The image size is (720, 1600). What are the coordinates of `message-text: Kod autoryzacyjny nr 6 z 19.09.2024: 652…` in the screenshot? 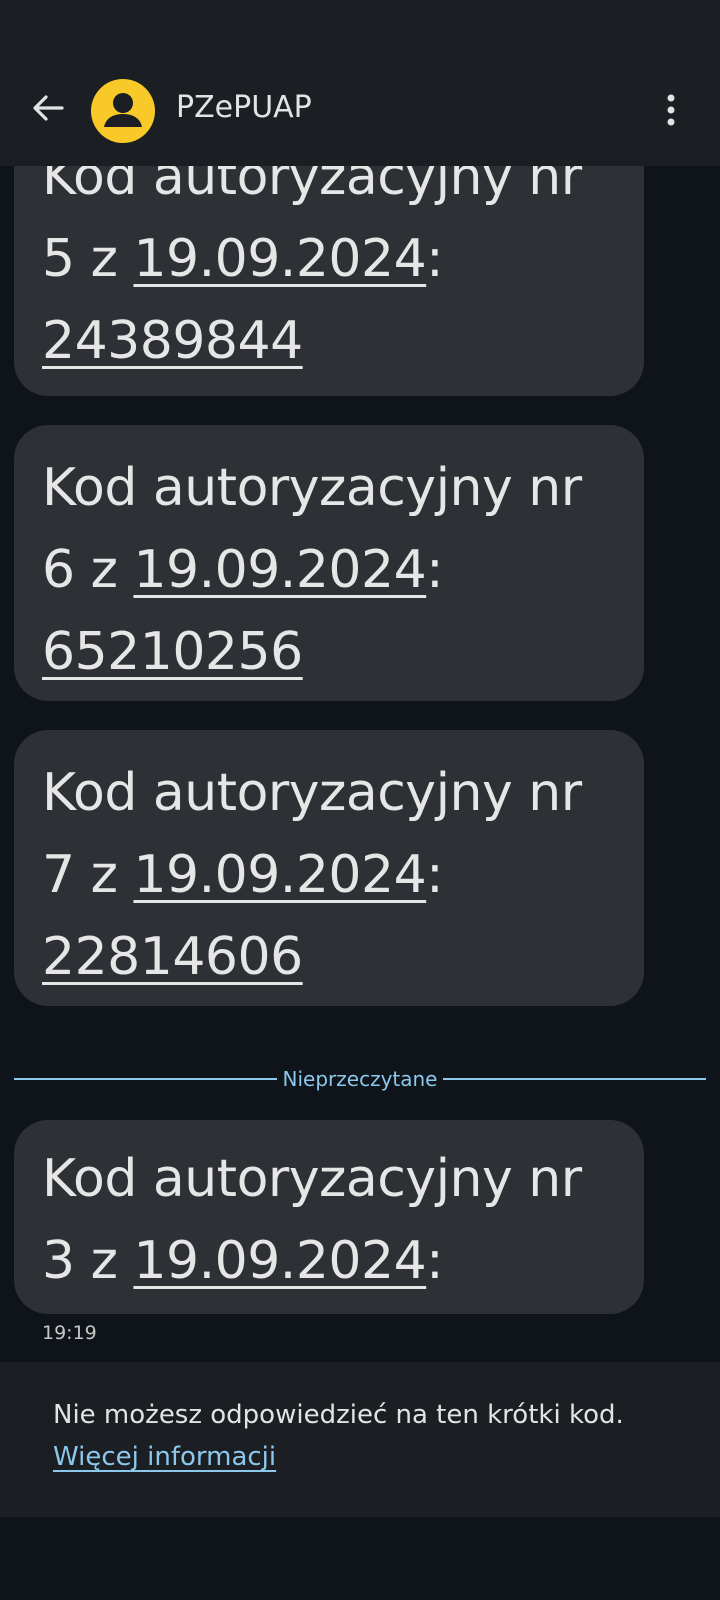 It's located at (329, 570).